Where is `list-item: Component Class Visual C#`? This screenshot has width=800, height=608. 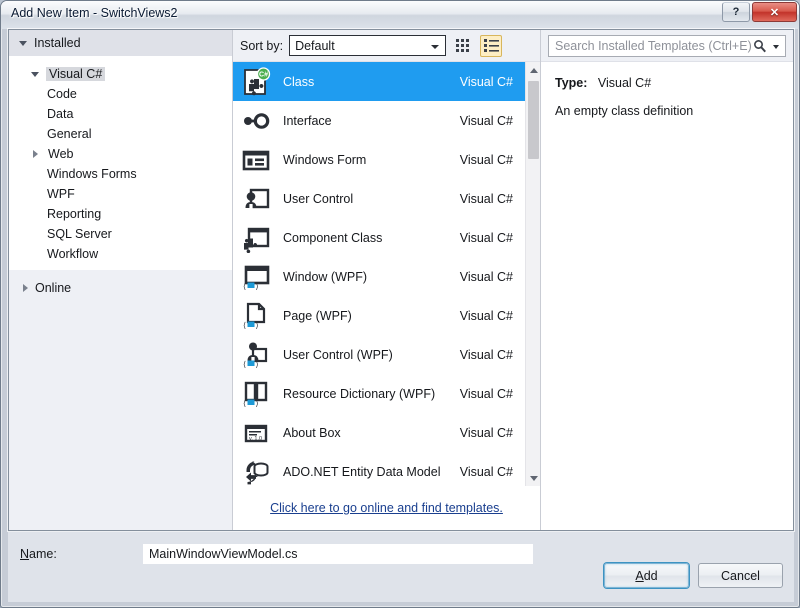
list-item: Component Class Visual C# is located at coordinates (379, 237).